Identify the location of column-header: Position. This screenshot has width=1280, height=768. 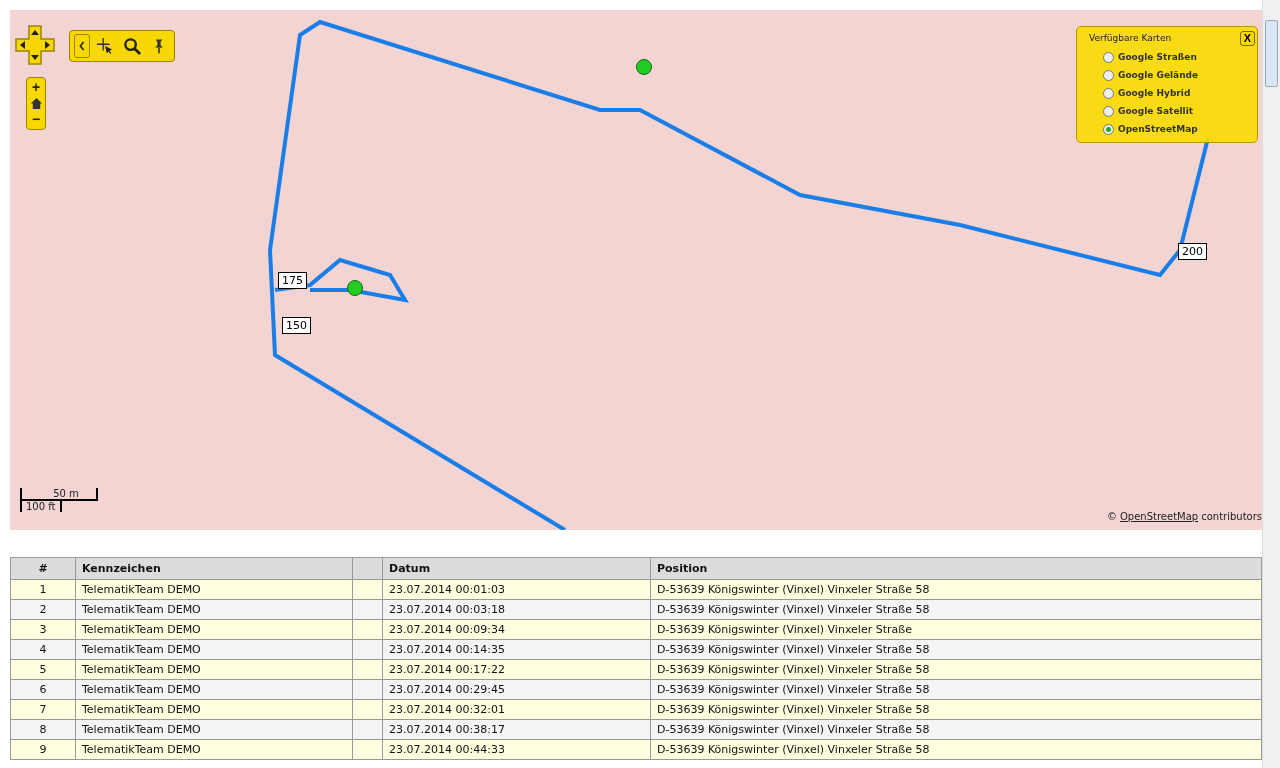
(956, 568).